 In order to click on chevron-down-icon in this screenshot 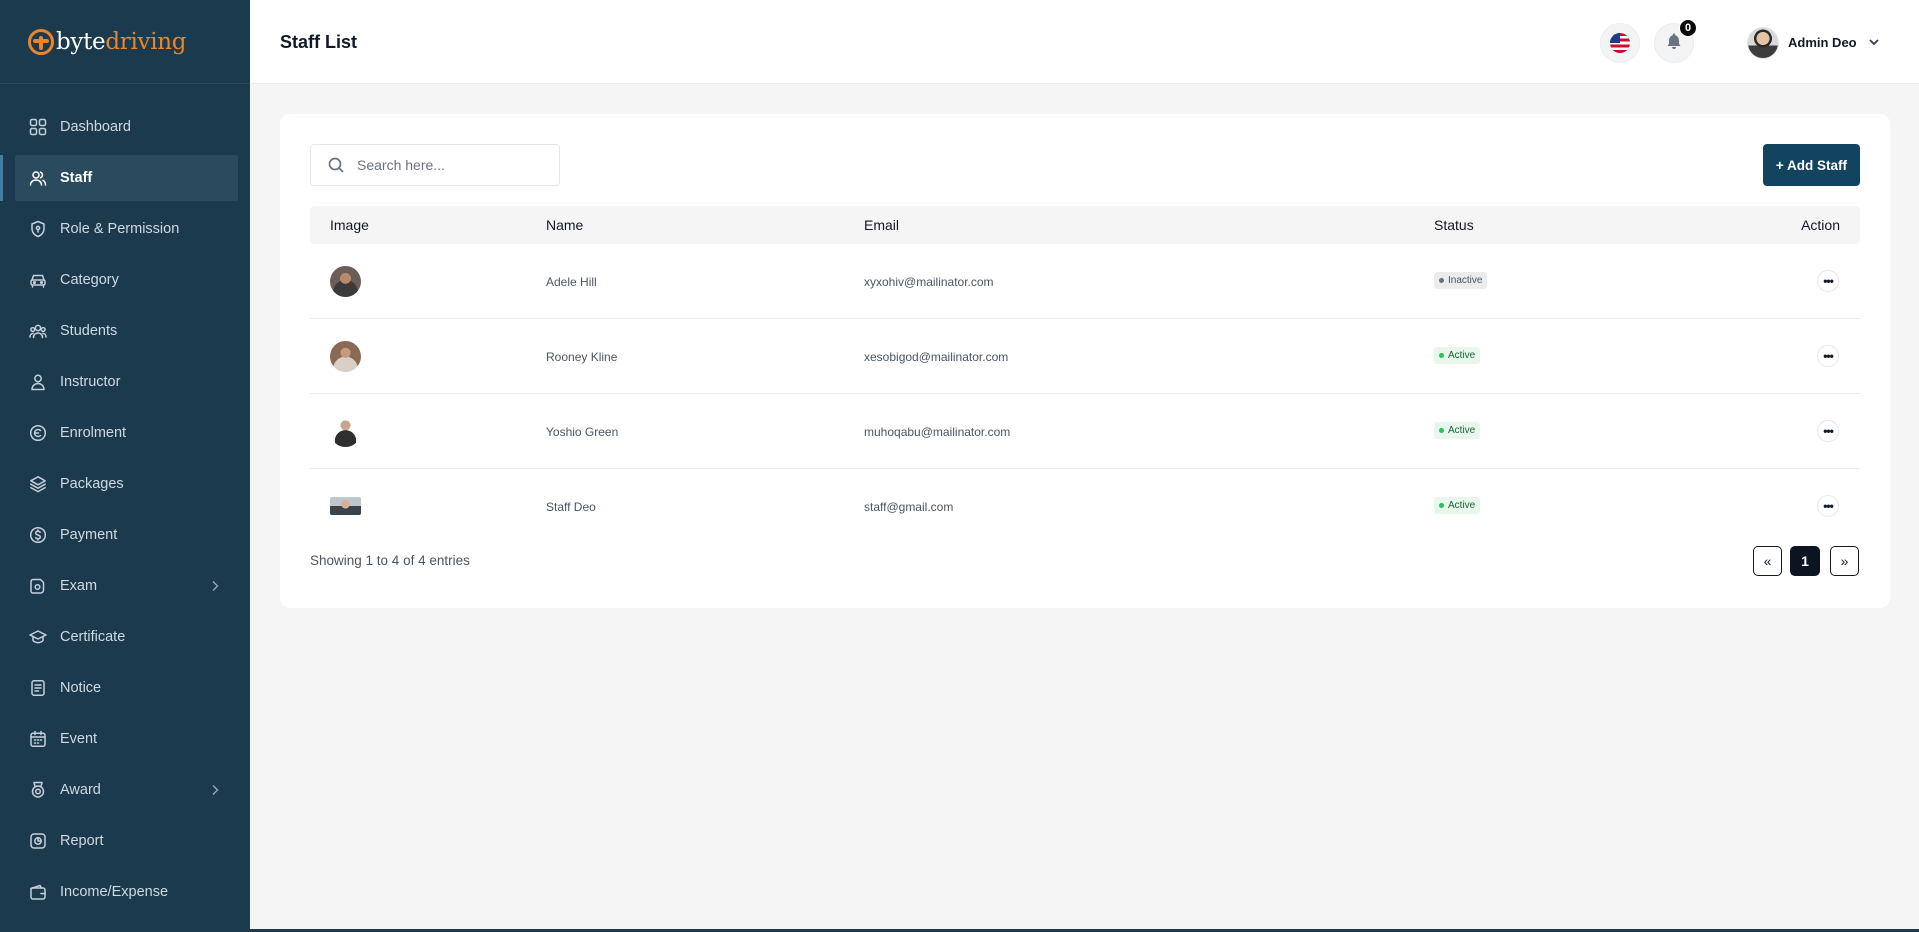, I will do `click(1874, 42)`.